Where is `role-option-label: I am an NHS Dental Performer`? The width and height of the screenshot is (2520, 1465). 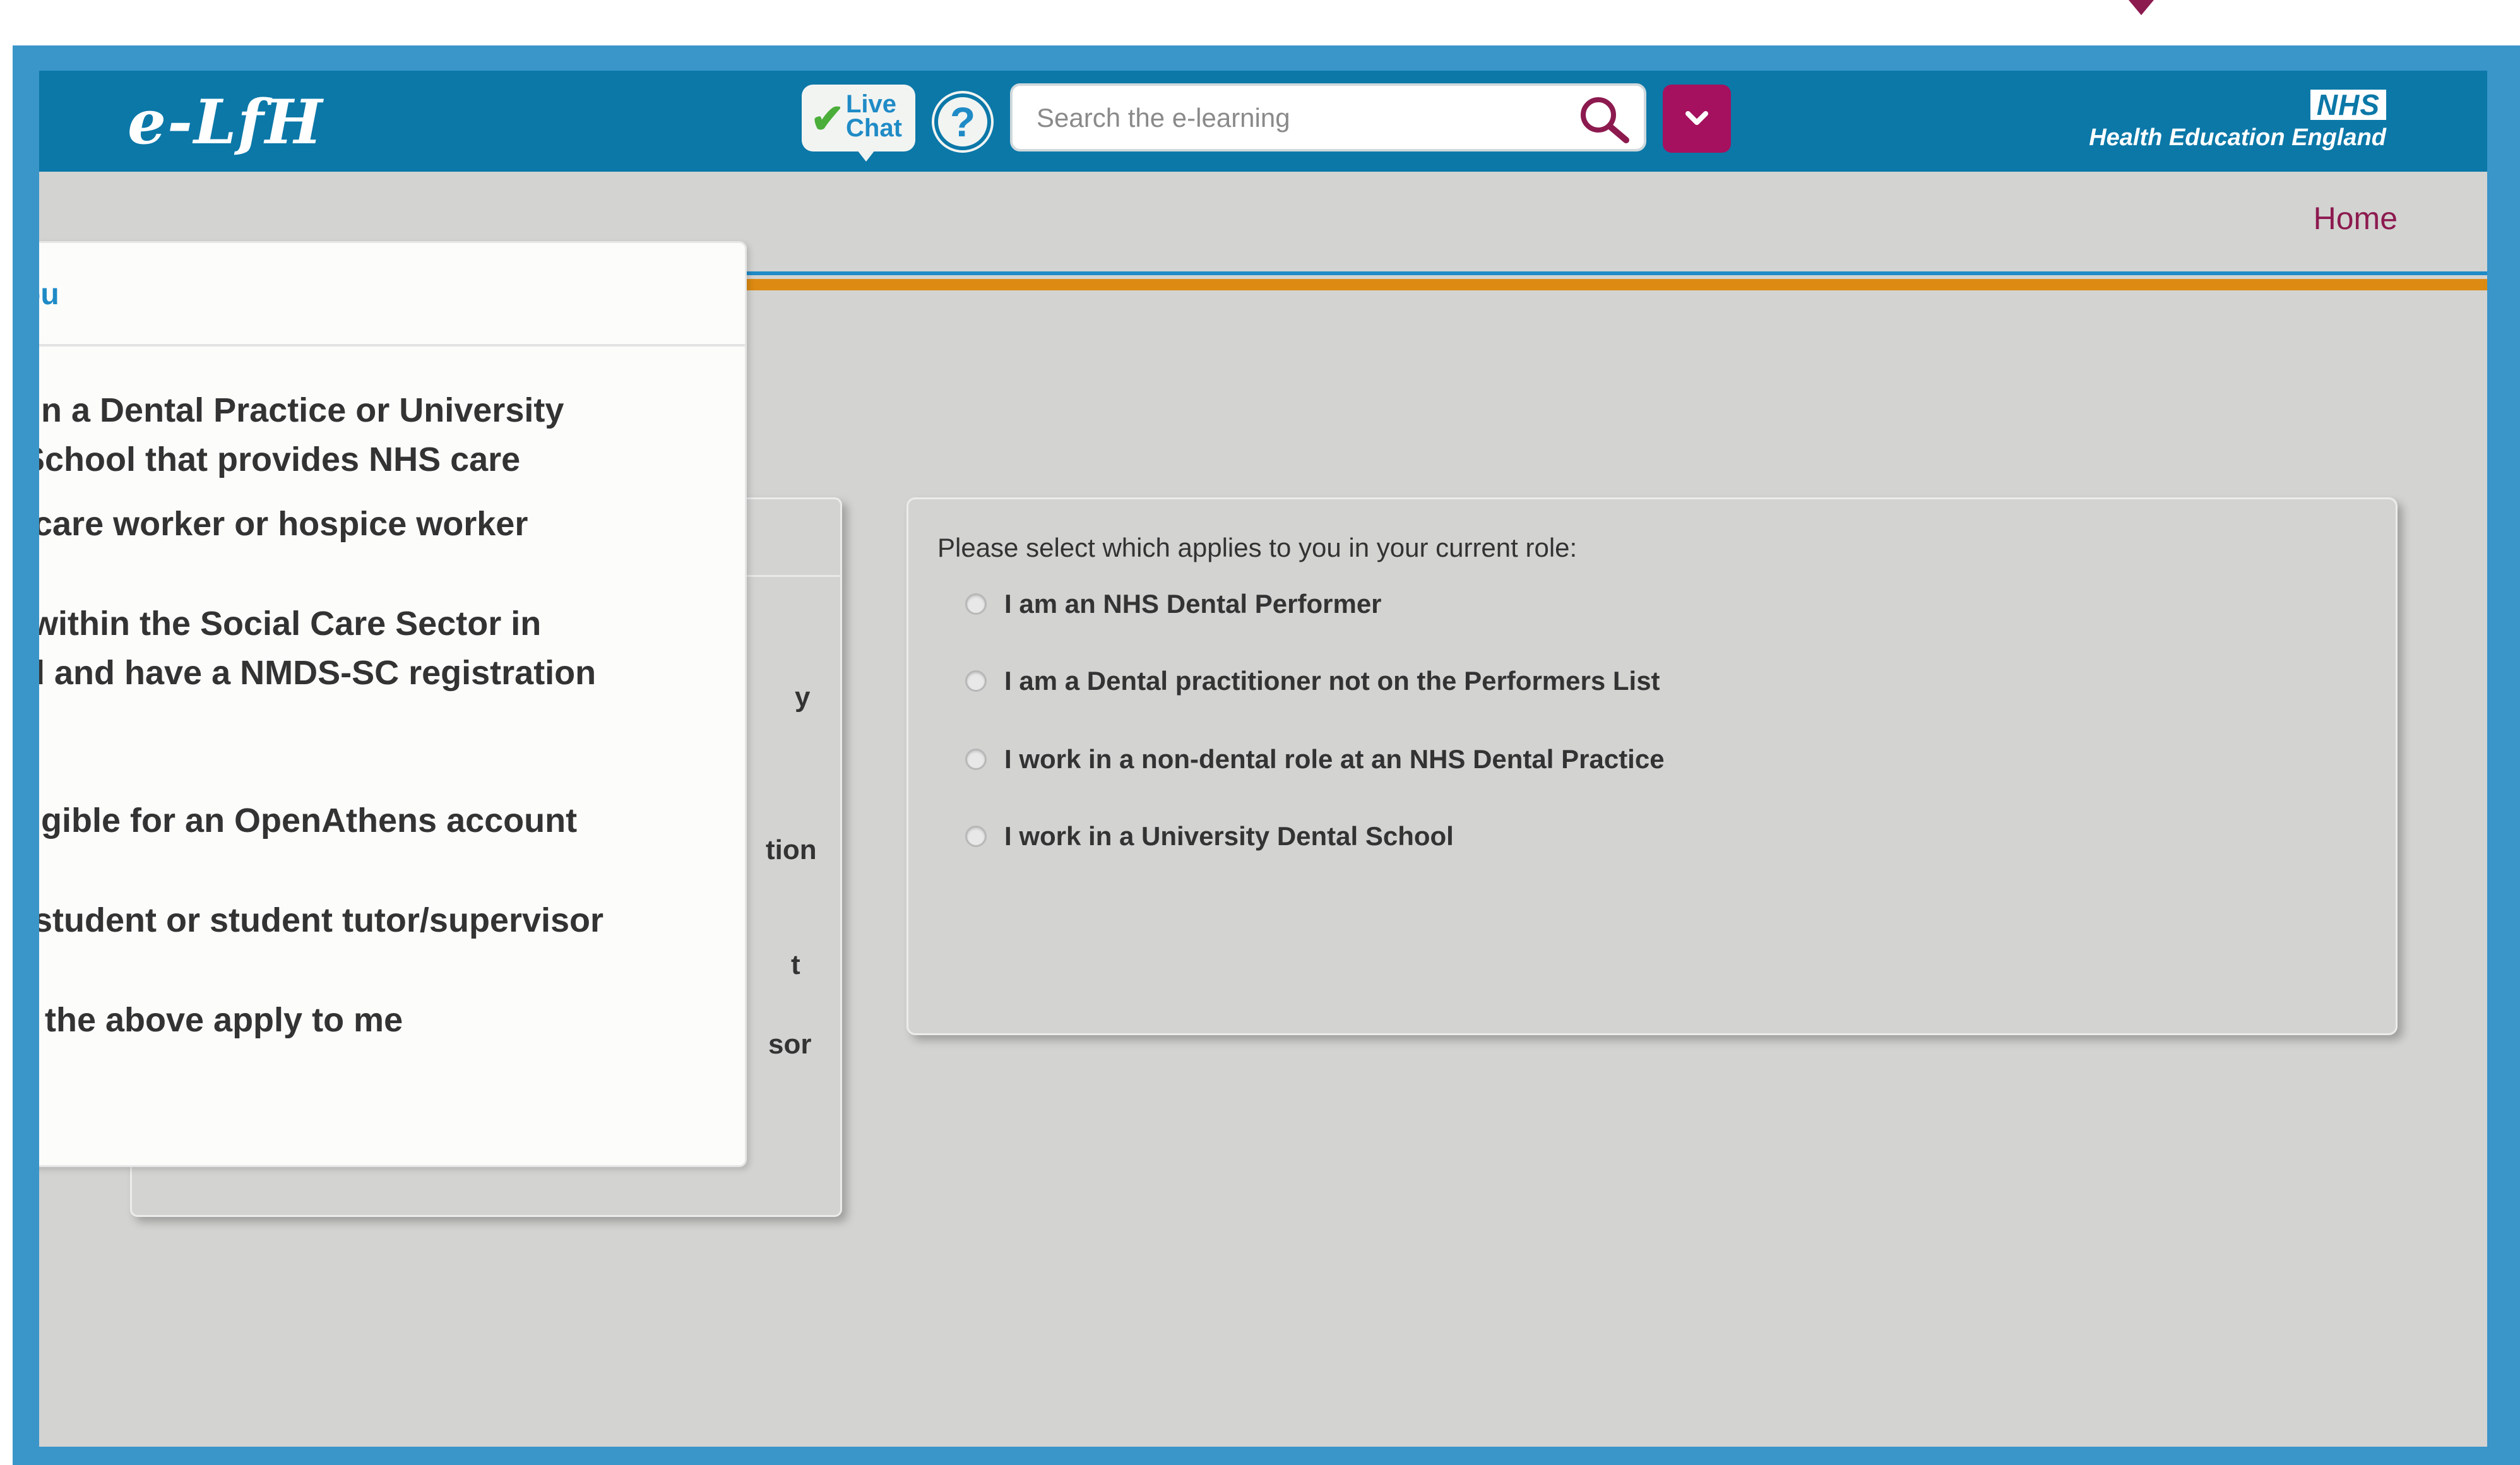 role-option-label: I am an NHS Dental Performer is located at coordinates (1193, 604).